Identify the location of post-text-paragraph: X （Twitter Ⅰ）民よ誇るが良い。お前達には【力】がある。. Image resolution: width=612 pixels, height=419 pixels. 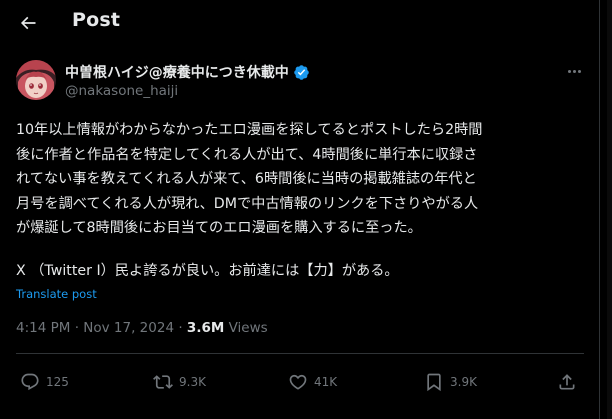
(207, 271).